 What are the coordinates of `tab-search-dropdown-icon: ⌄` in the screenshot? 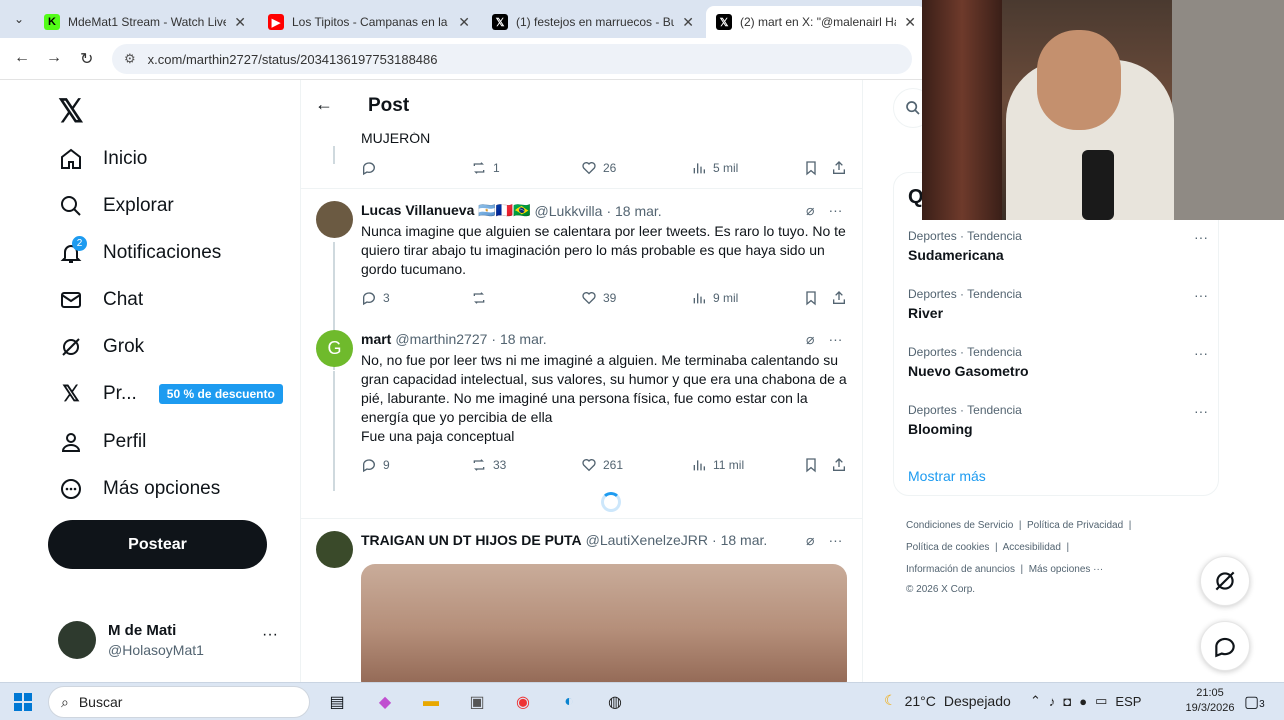 It's located at (19, 19).